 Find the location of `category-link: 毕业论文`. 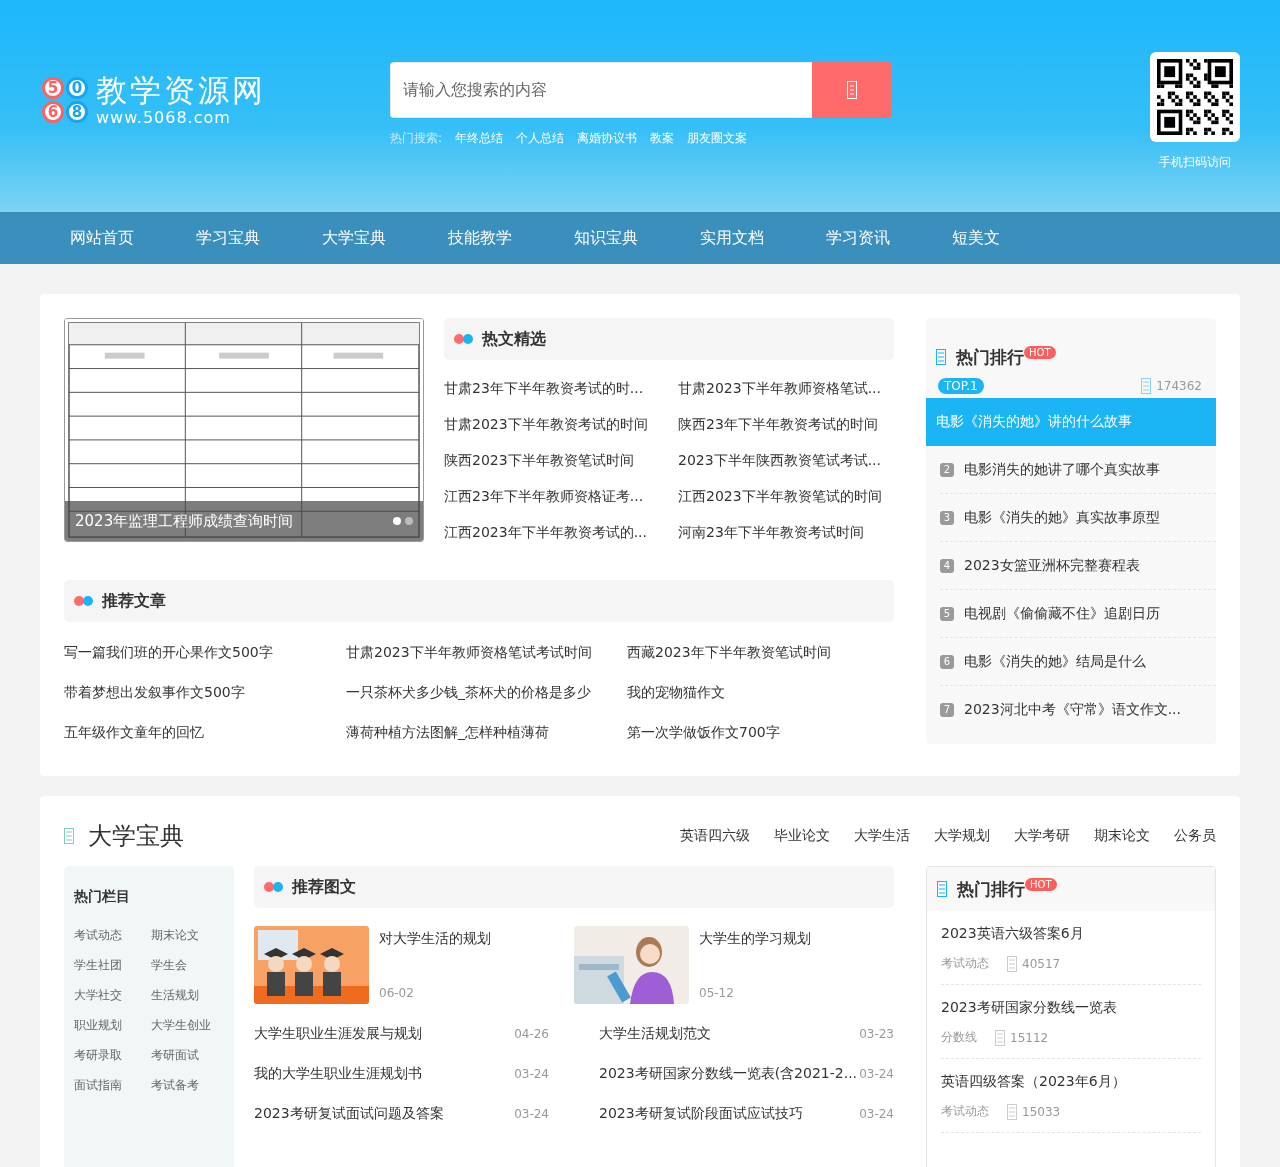

category-link: 毕业论文 is located at coordinates (802, 836).